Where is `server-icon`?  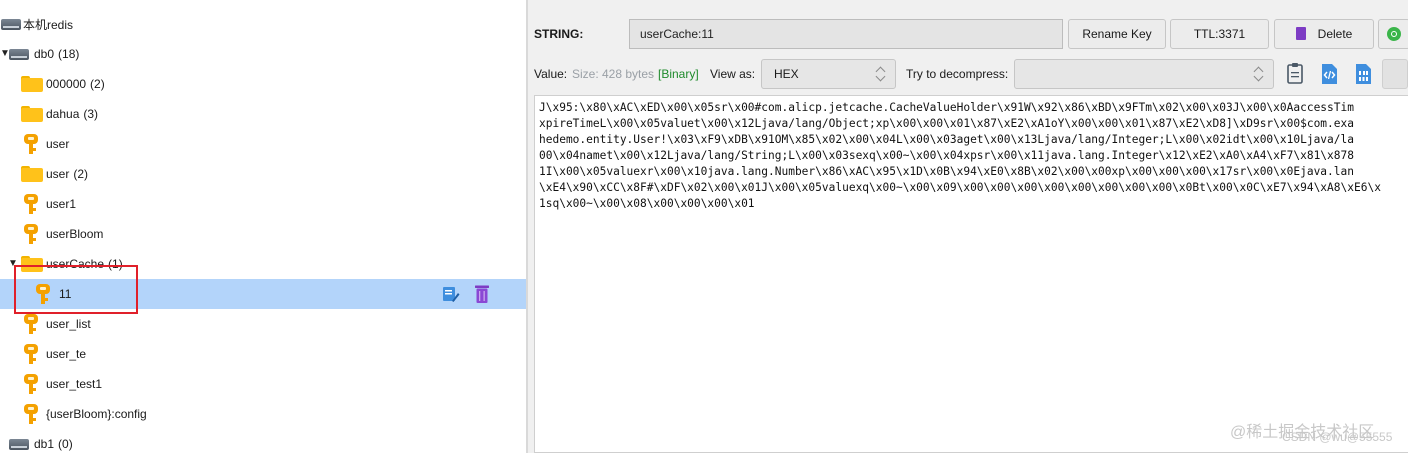 server-icon is located at coordinates (11, 24).